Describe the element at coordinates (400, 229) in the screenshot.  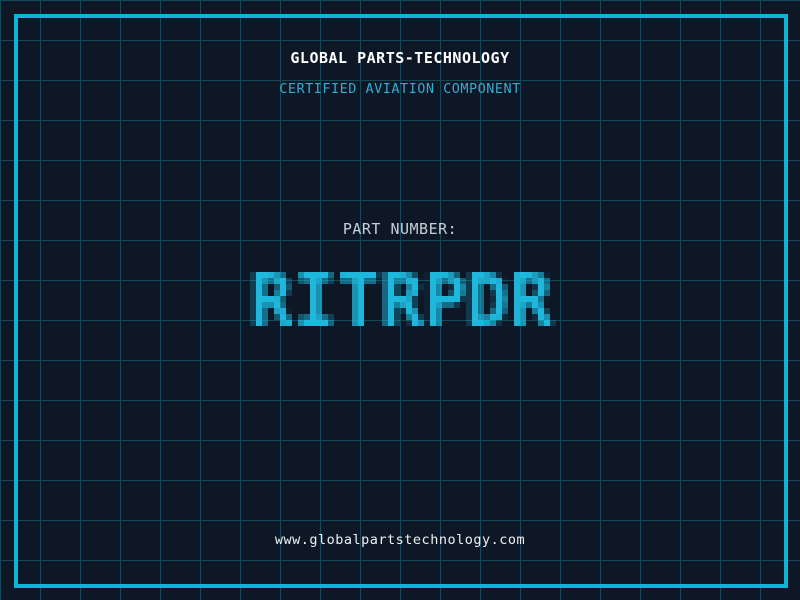
I see `part-number-label: PART NUMBER:` at that location.